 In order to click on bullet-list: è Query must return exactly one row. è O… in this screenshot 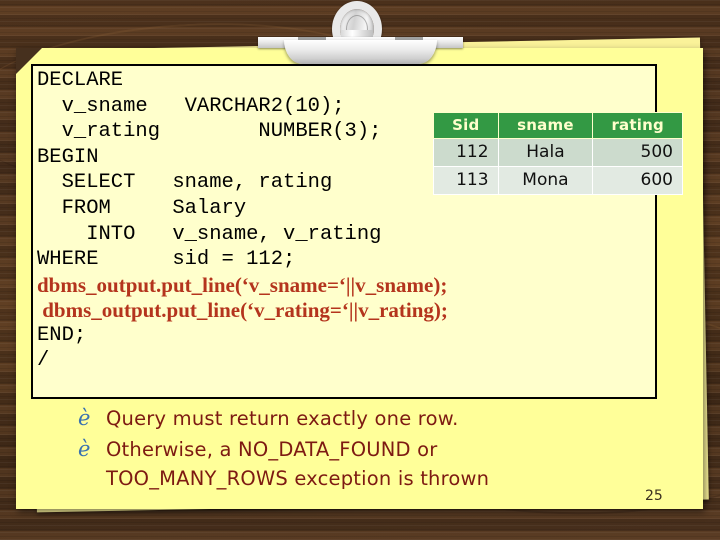, I will do `click(358, 449)`.